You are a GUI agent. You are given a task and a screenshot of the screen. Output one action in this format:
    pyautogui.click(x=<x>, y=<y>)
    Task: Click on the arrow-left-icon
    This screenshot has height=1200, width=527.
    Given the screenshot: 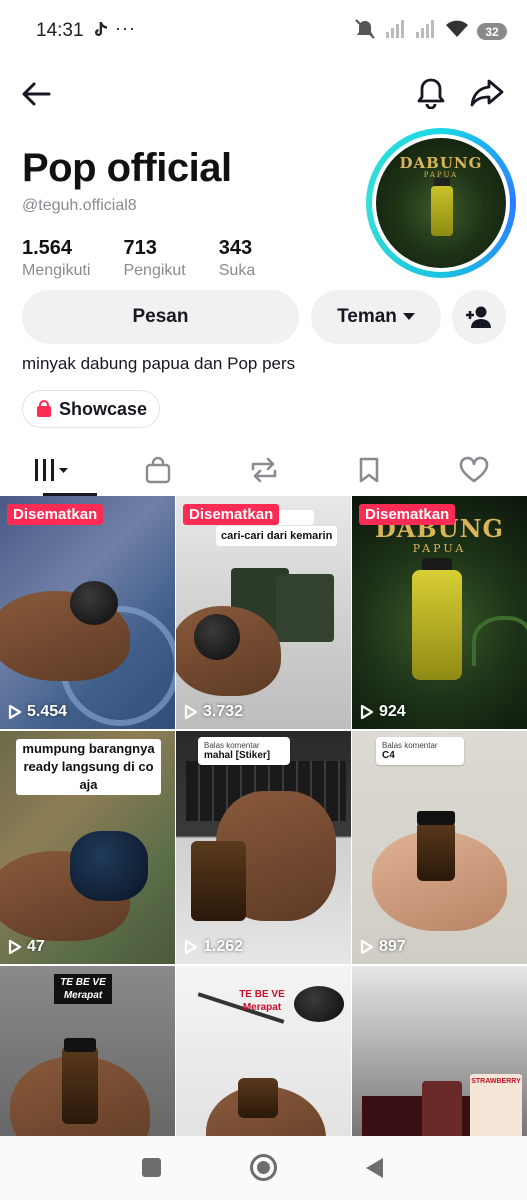 What is the action you would take?
    pyautogui.click(x=36, y=94)
    